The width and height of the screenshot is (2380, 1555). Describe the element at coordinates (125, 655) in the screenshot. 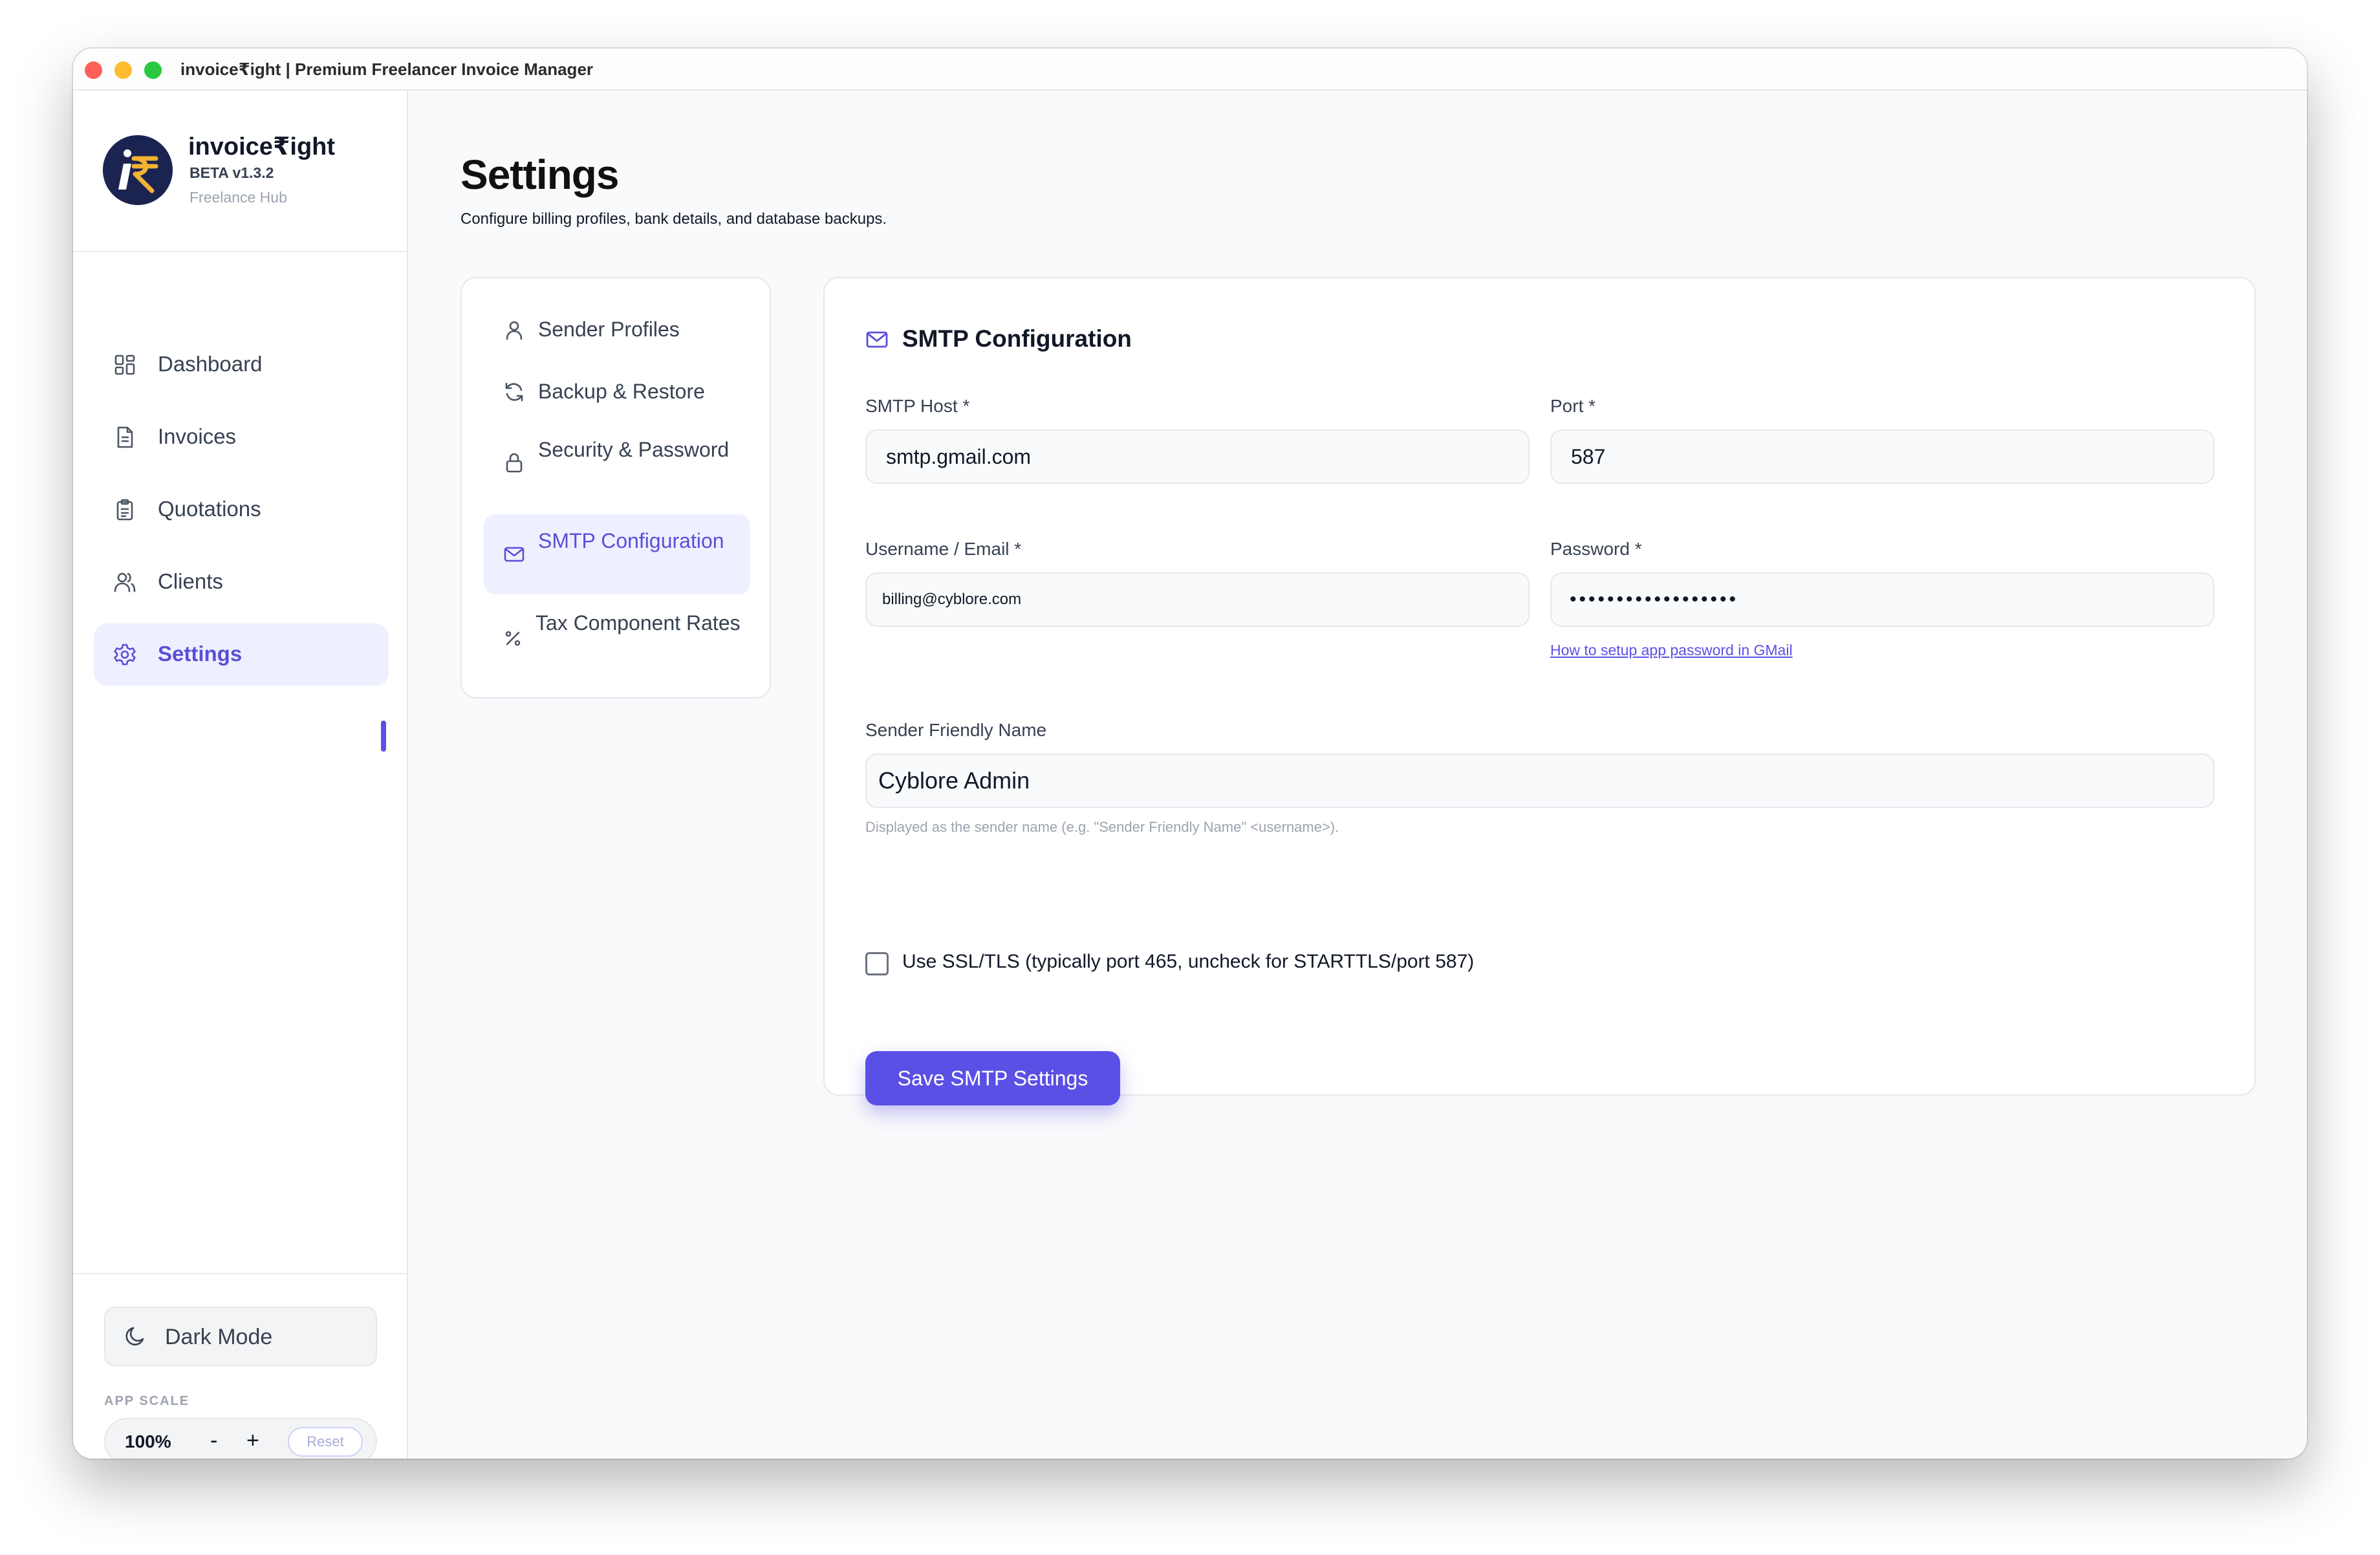

I see `gear-icon` at that location.